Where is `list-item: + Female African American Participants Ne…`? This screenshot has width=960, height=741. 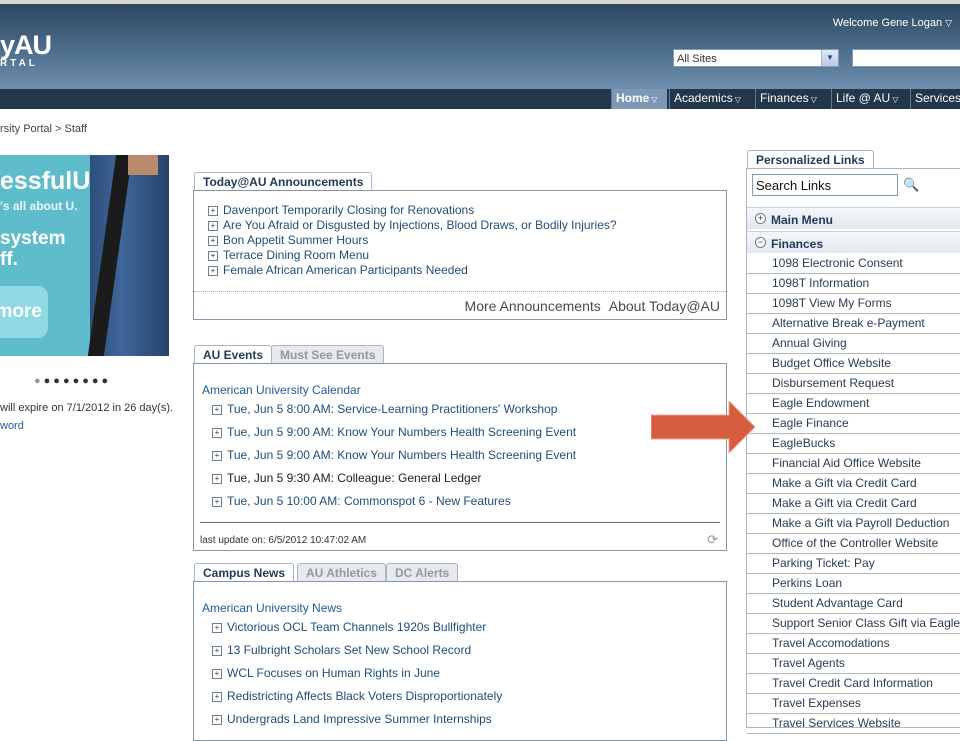 list-item: + Female African American Participants Ne… is located at coordinates (412, 270).